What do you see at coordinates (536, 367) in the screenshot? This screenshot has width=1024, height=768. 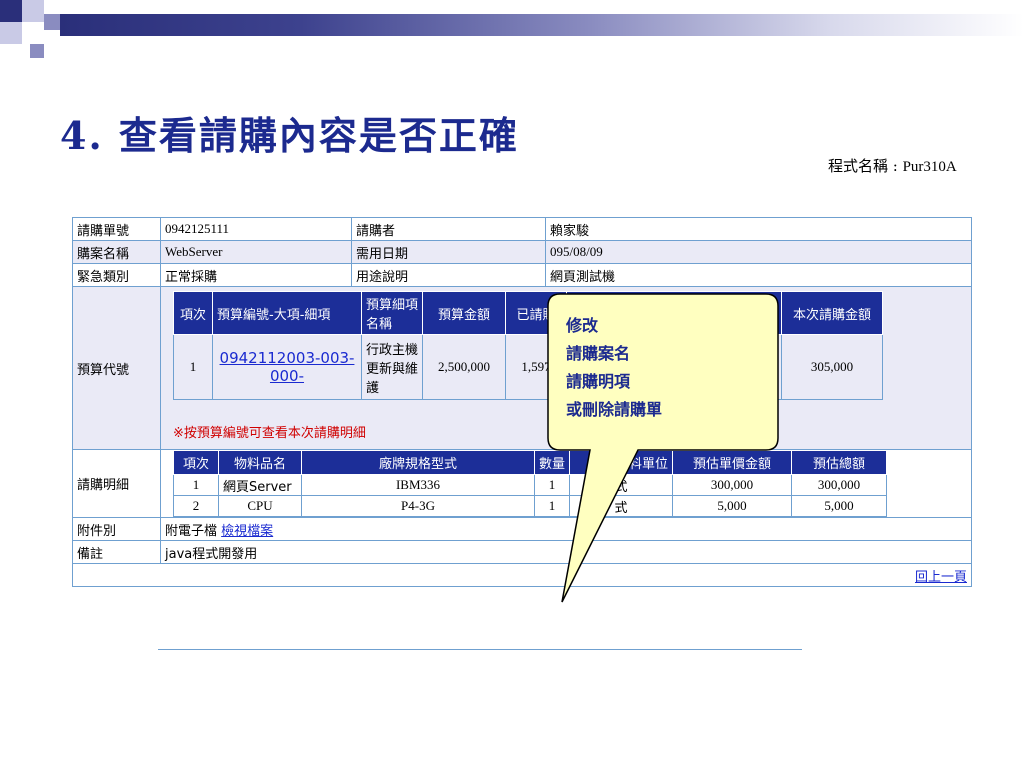 I see `budget-requested: 1,597` at bounding box center [536, 367].